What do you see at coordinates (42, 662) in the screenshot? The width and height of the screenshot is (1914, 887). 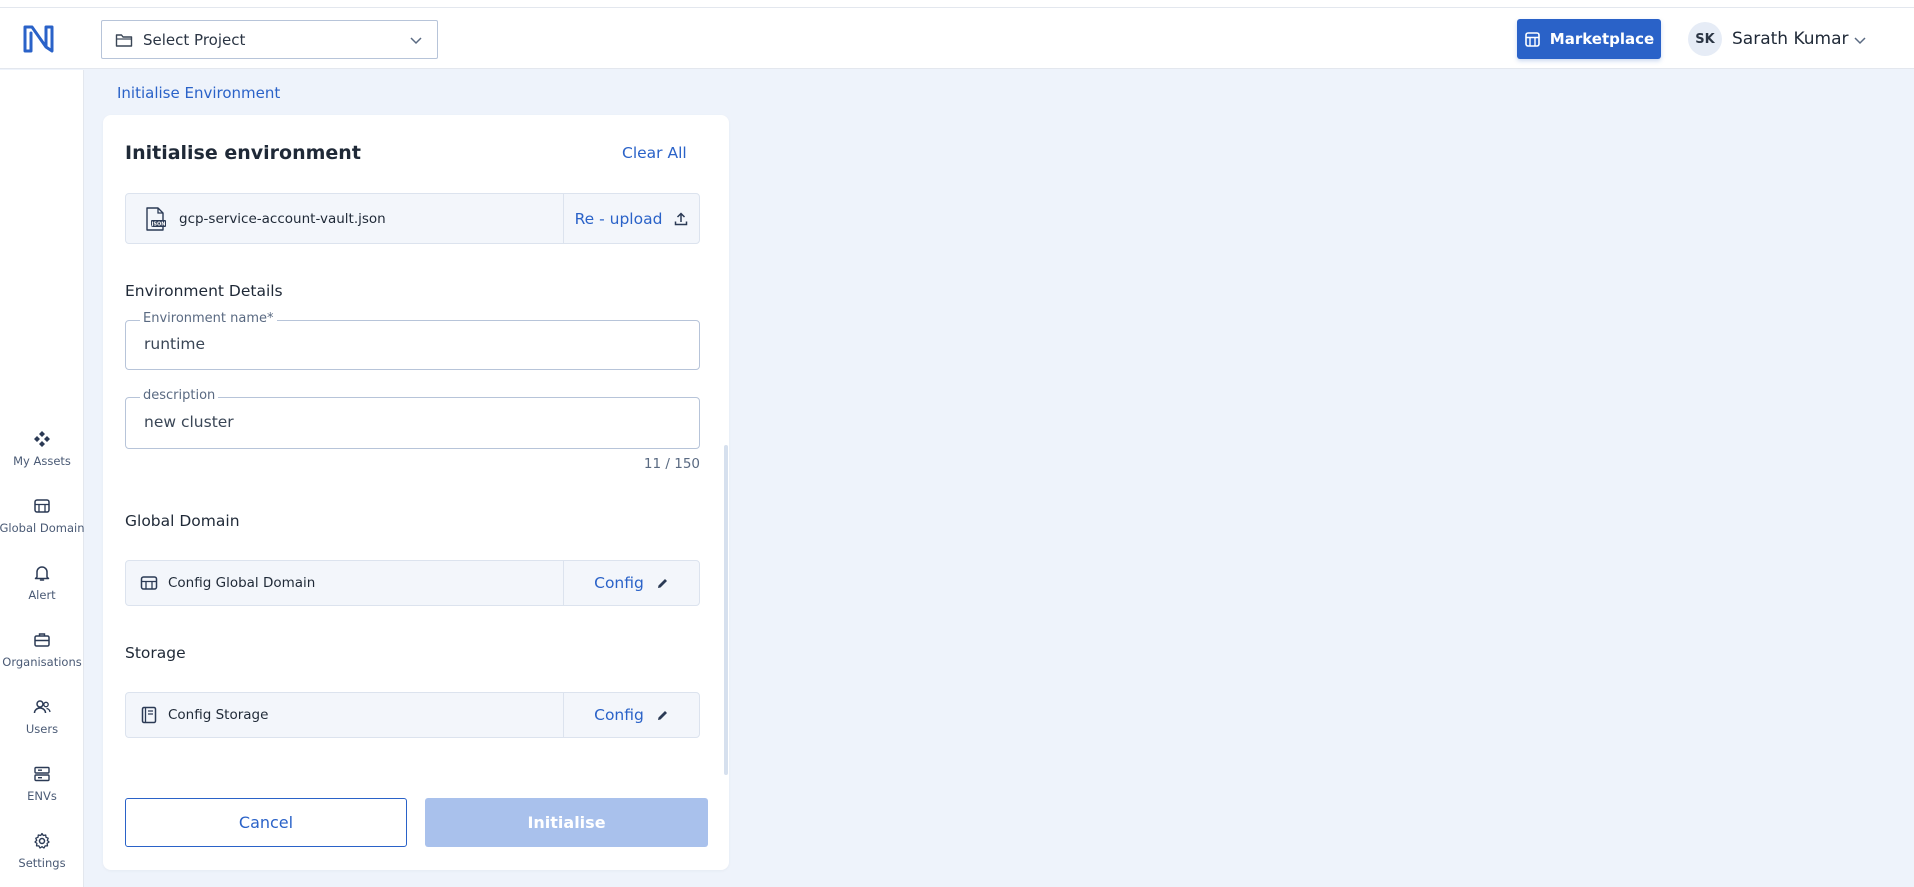 I see `sidebar-item-label: Organisations` at bounding box center [42, 662].